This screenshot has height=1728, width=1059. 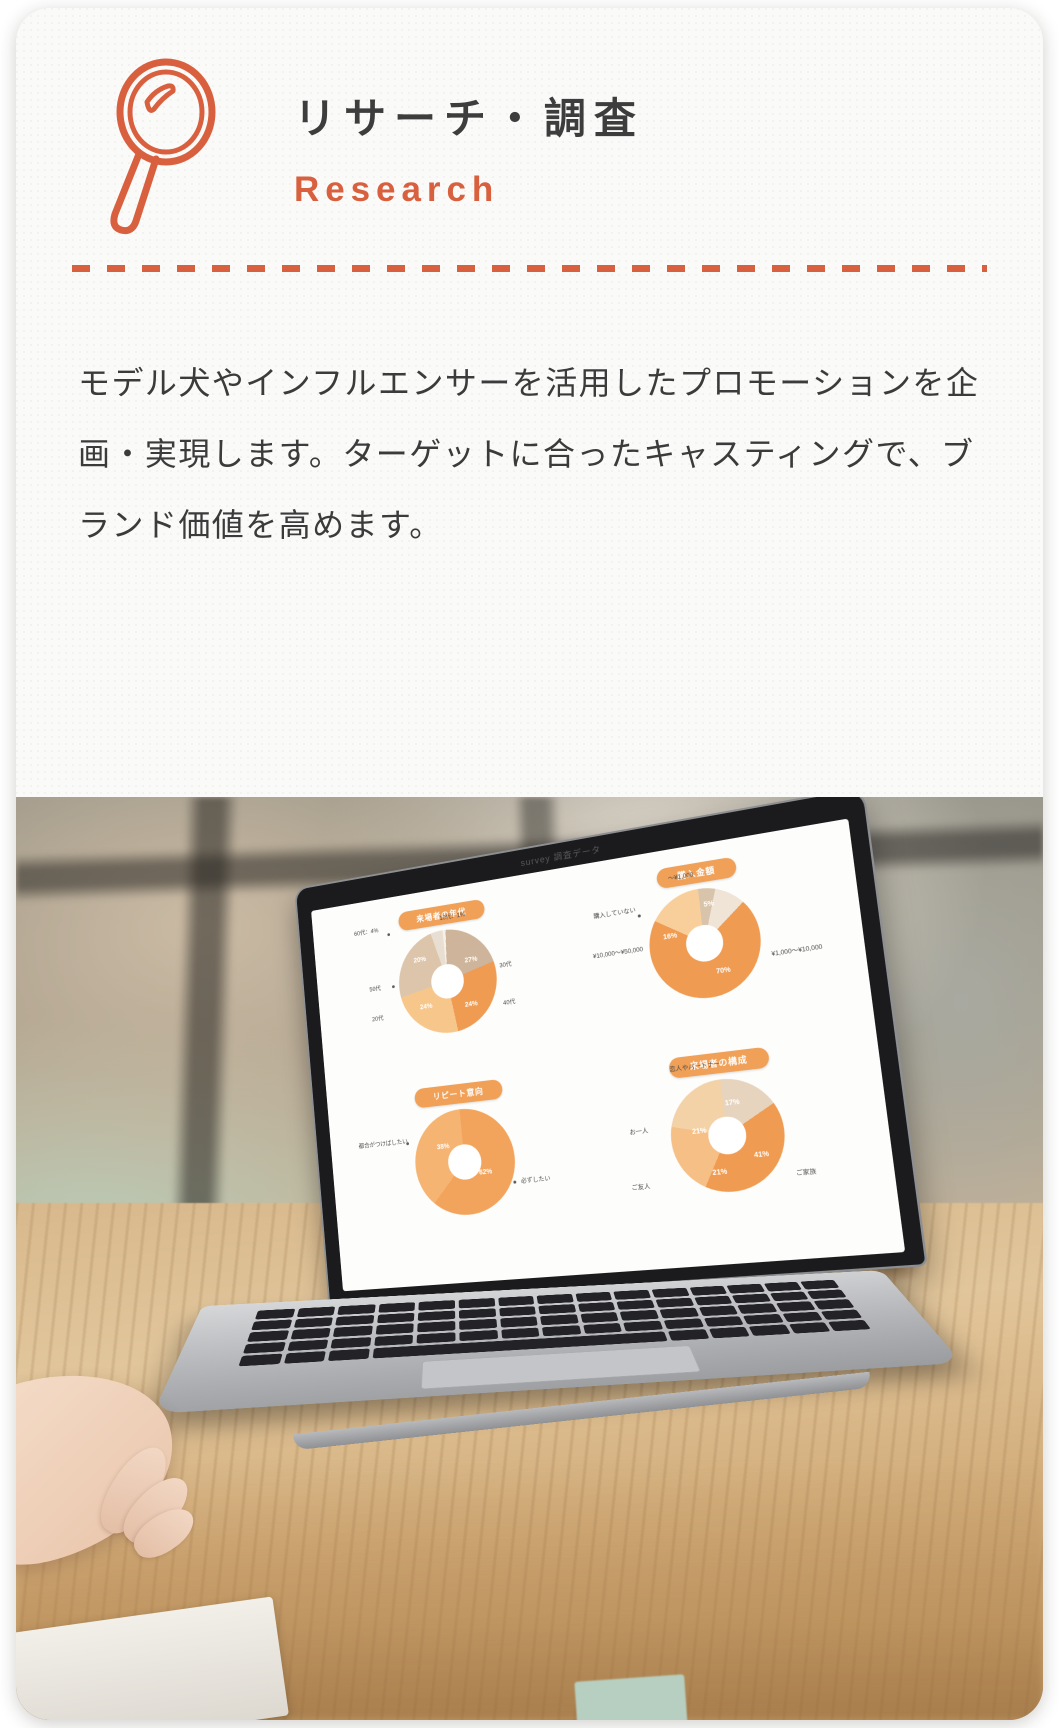 I want to click on green-note, so click(x=631, y=1697).